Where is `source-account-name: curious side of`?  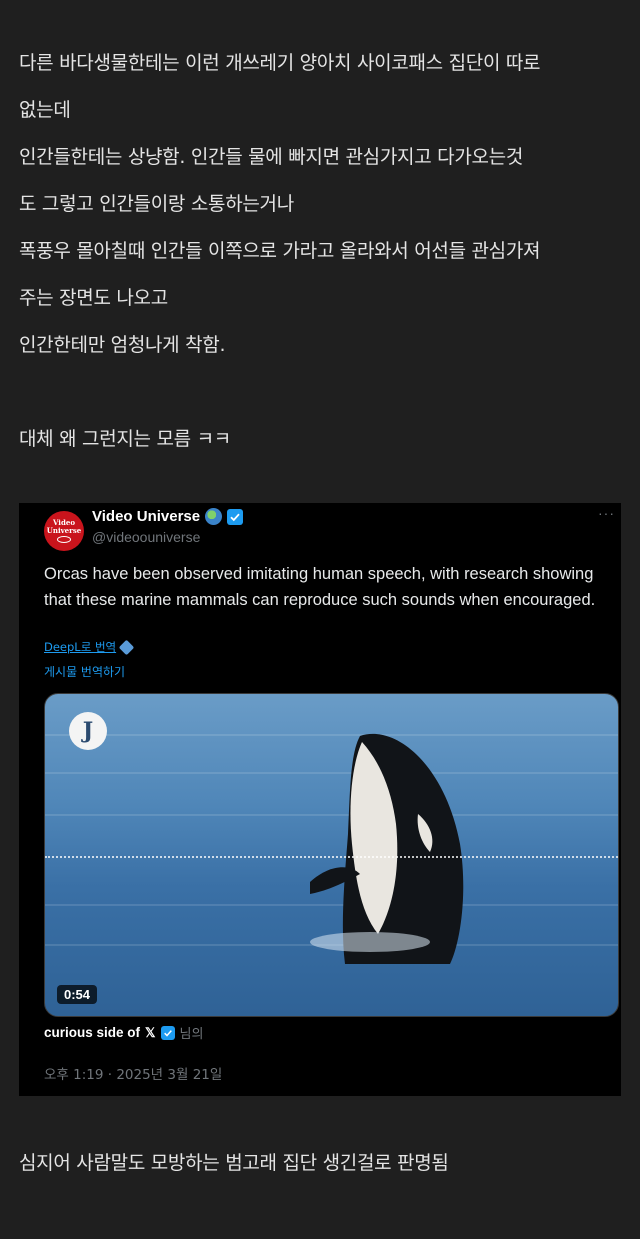
source-account-name: curious side of is located at coordinates (92, 1032).